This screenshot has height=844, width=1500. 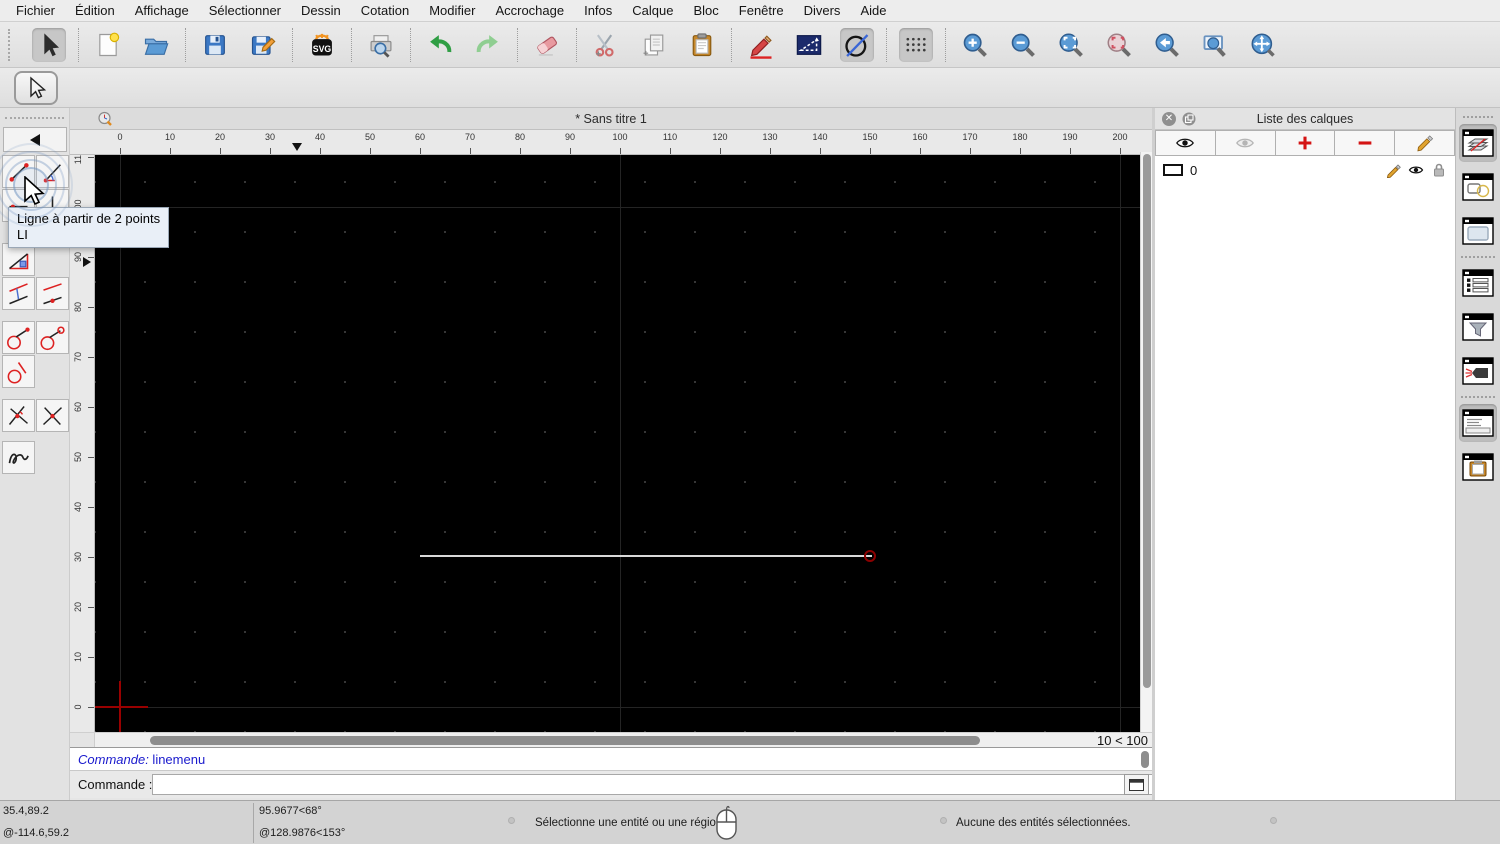 I want to click on line-bisector-icon, so click(x=18, y=415).